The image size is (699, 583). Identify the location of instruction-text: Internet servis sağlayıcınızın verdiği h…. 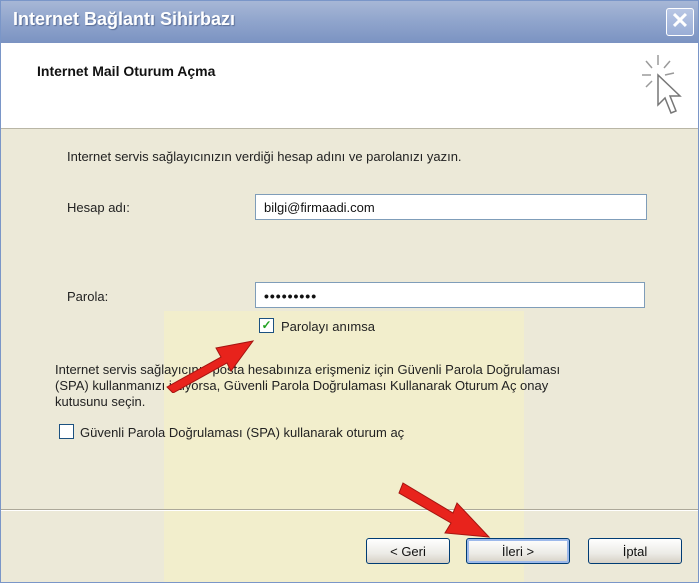
(264, 156).